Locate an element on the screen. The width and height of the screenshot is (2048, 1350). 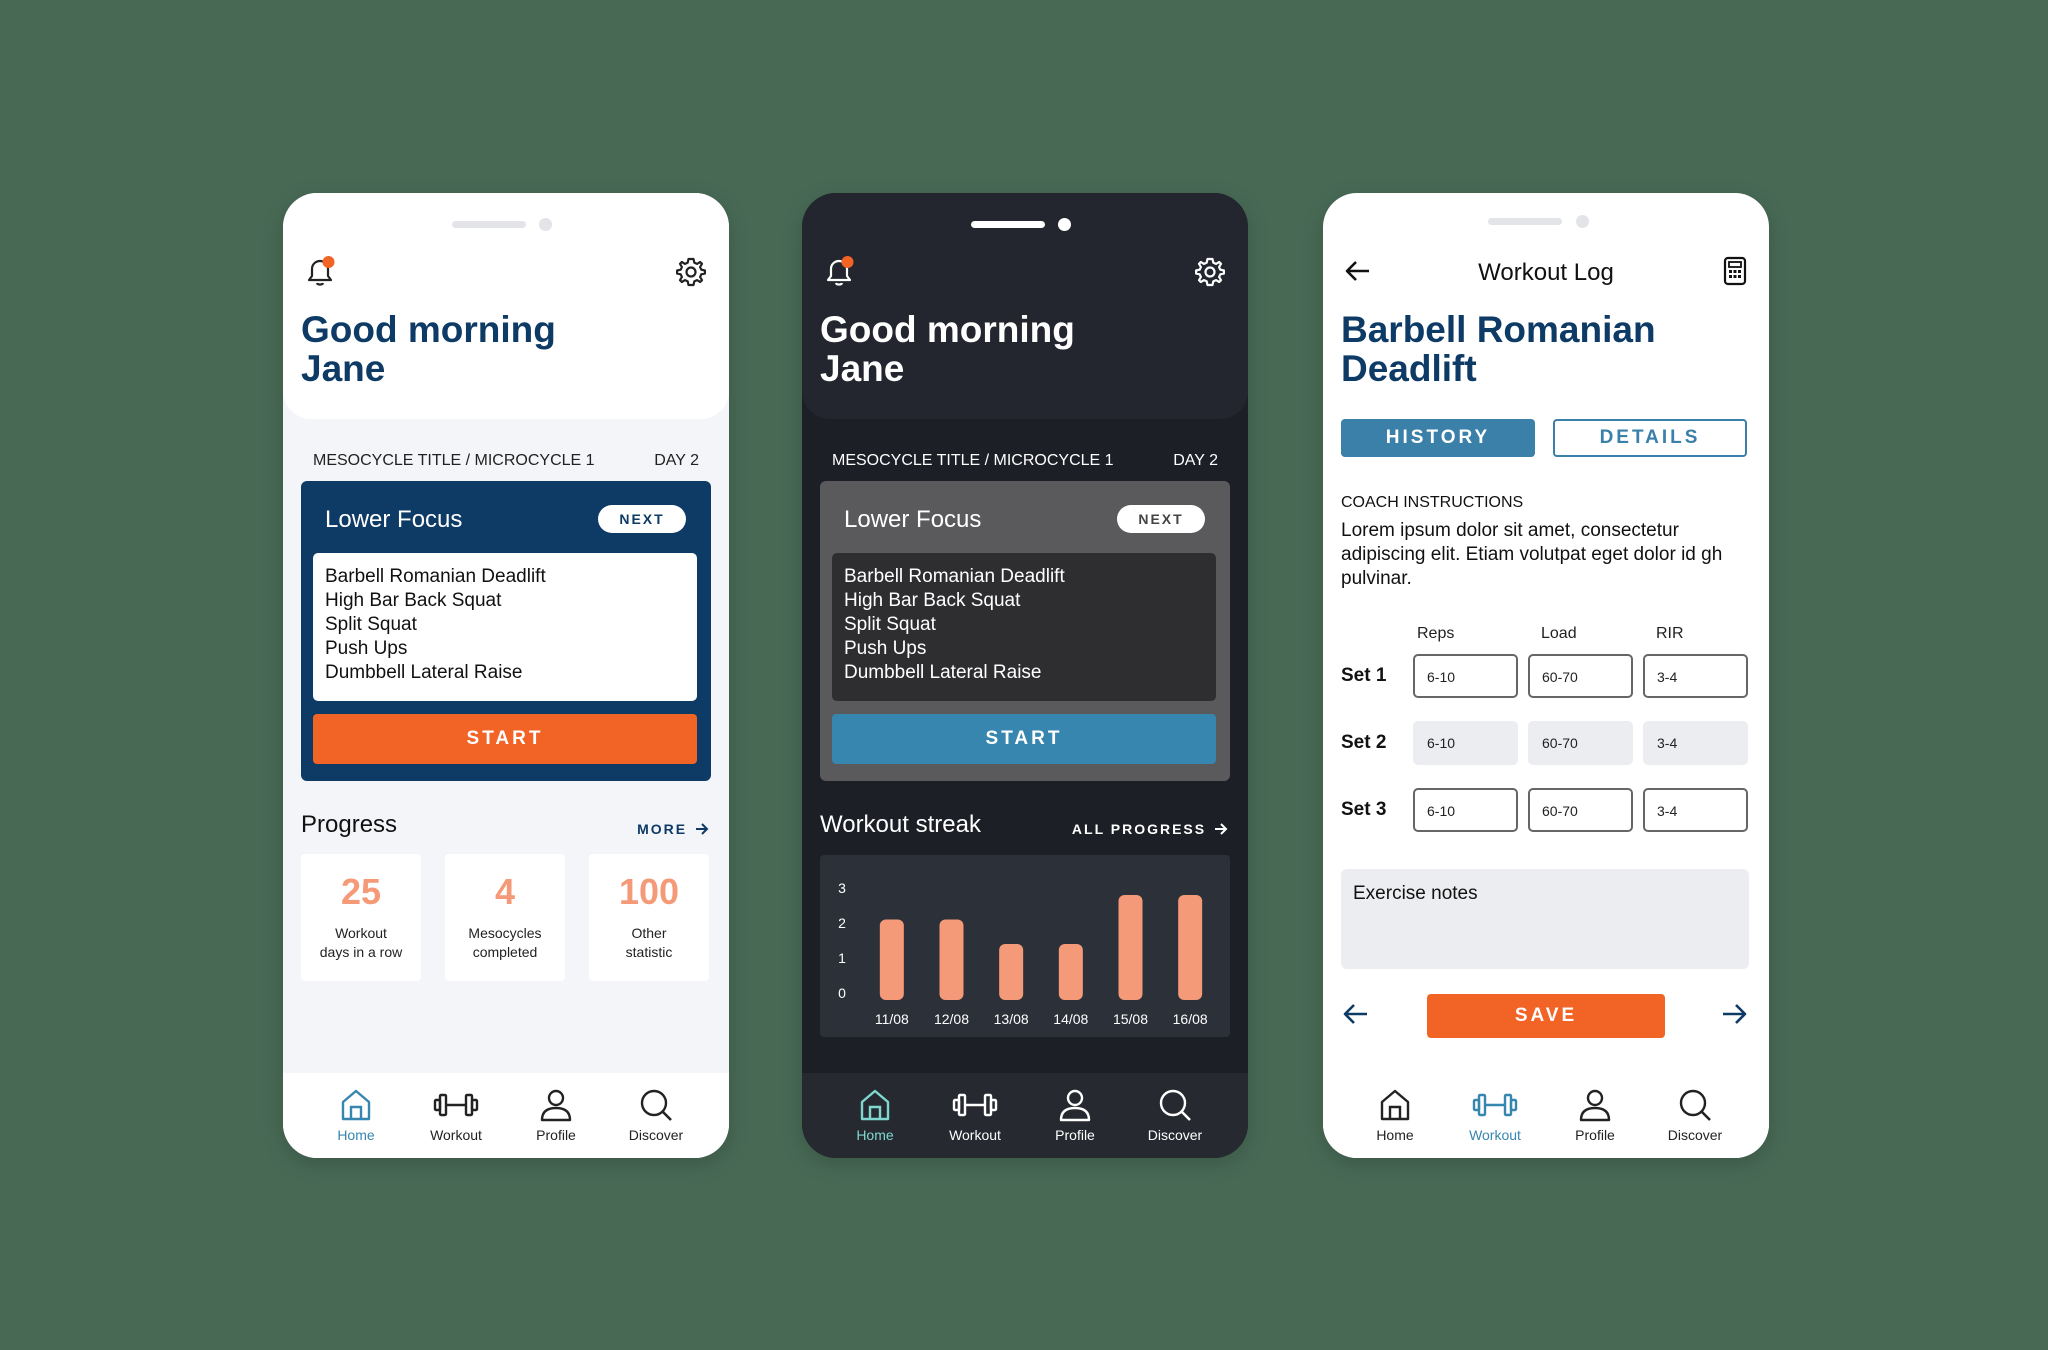
save-button: SAVE is located at coordinates (1546, 1016).